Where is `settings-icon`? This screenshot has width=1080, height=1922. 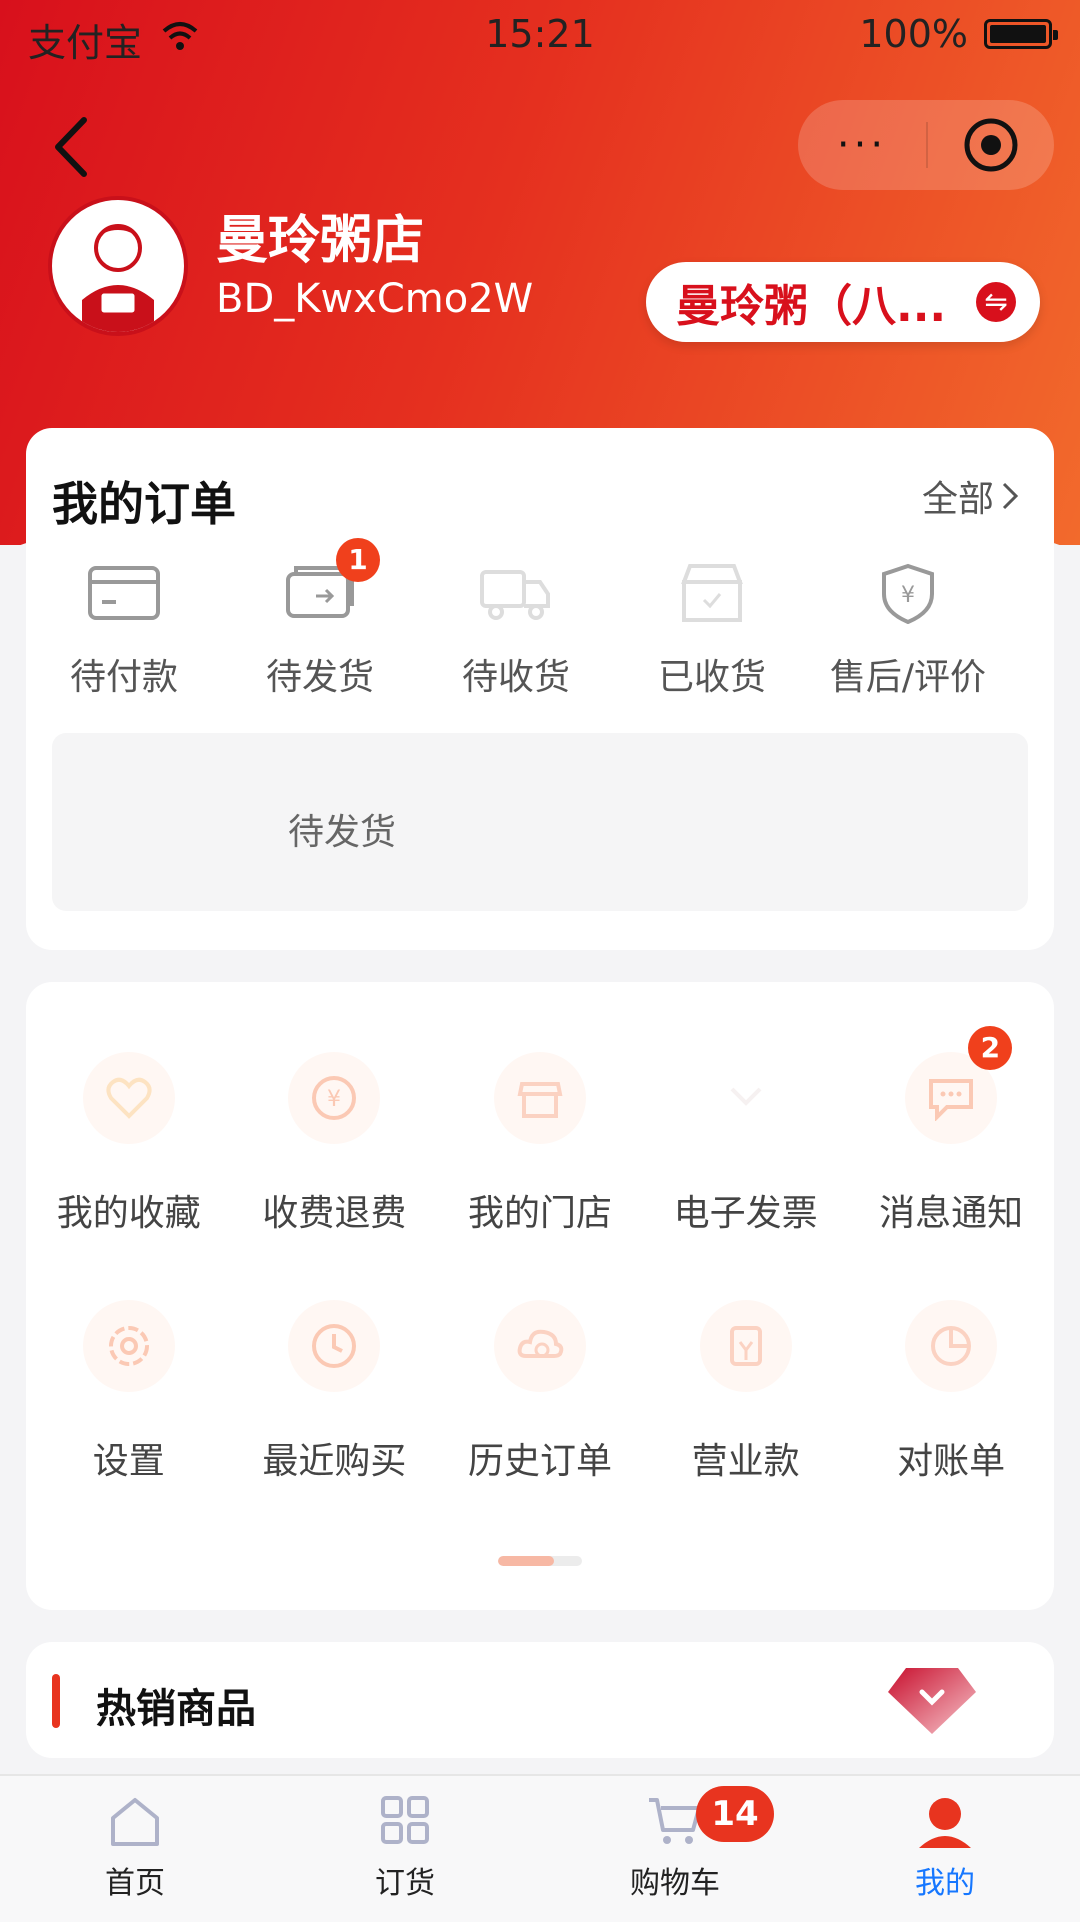 settings-icon is located at coordinates (128, 1346).